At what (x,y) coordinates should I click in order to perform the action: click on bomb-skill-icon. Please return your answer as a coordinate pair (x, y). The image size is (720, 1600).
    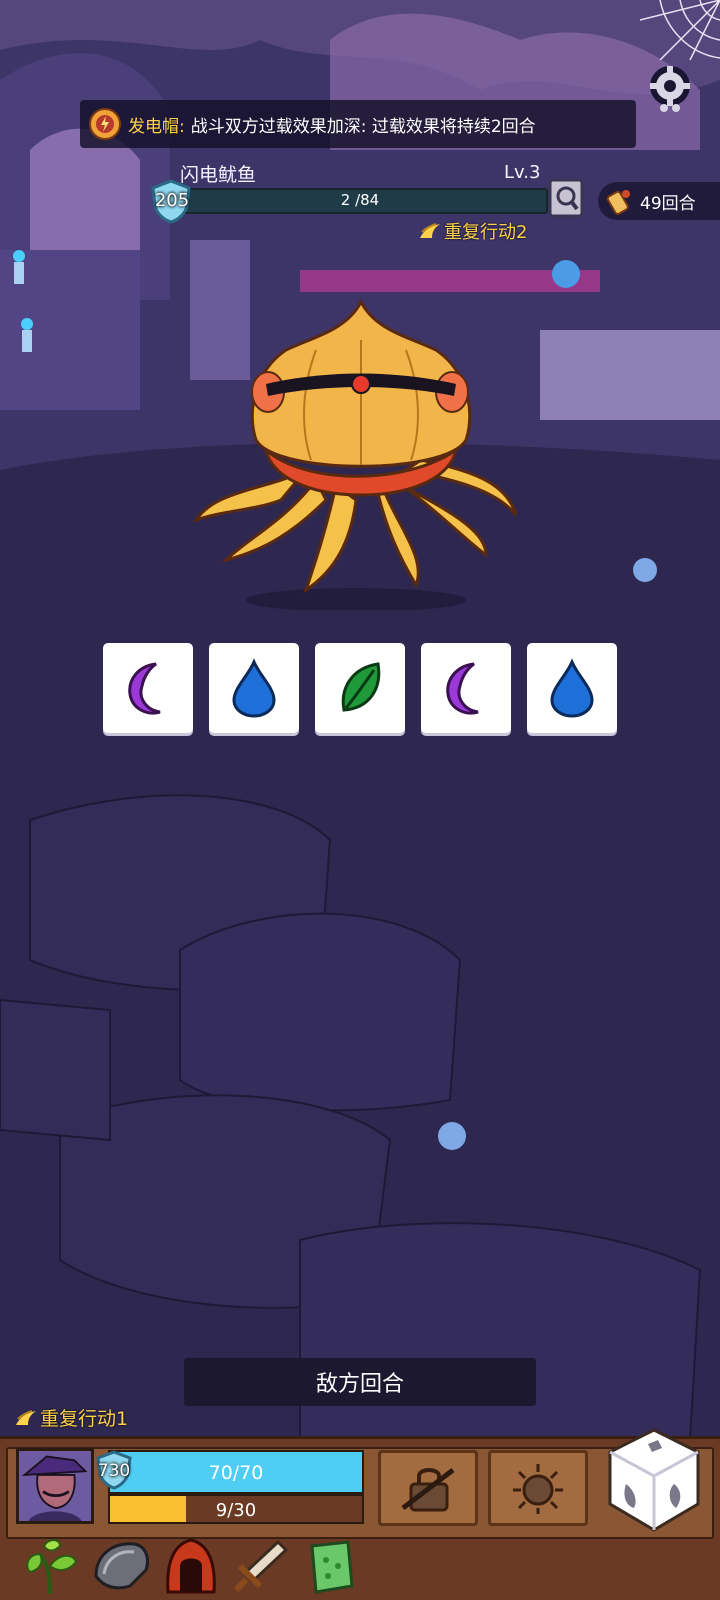
    Looking at the image, I should click on (538, 1489).